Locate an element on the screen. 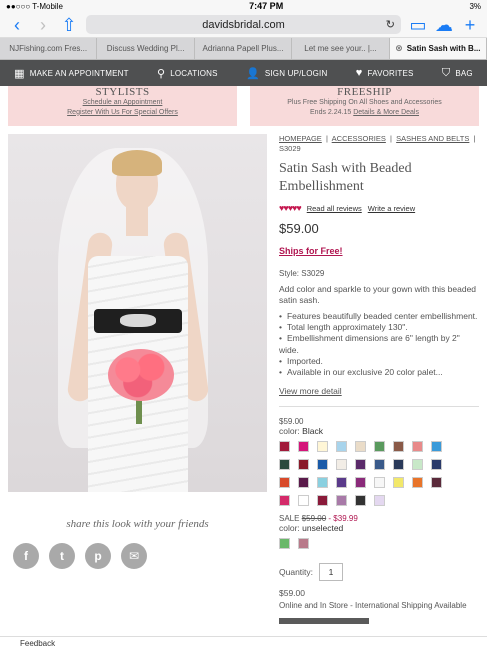 This screenshot has width=487, height=650. email-icon: ✉ is located at coordinates (134, 556).